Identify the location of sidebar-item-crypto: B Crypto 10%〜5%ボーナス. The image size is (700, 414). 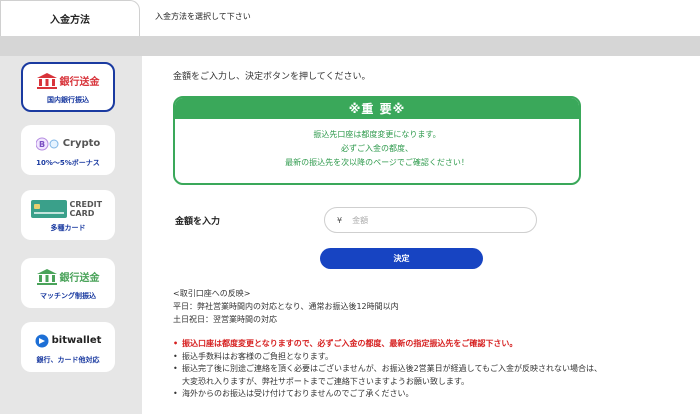
(68, 150).